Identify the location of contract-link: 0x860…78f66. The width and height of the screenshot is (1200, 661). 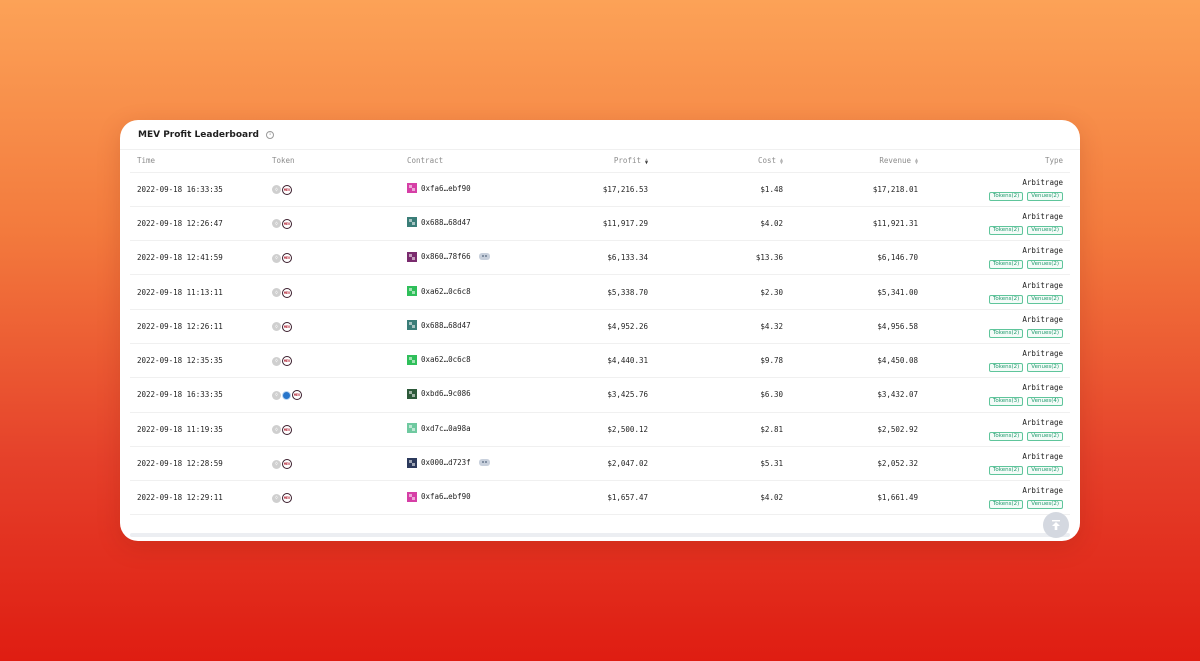
(448, 256).